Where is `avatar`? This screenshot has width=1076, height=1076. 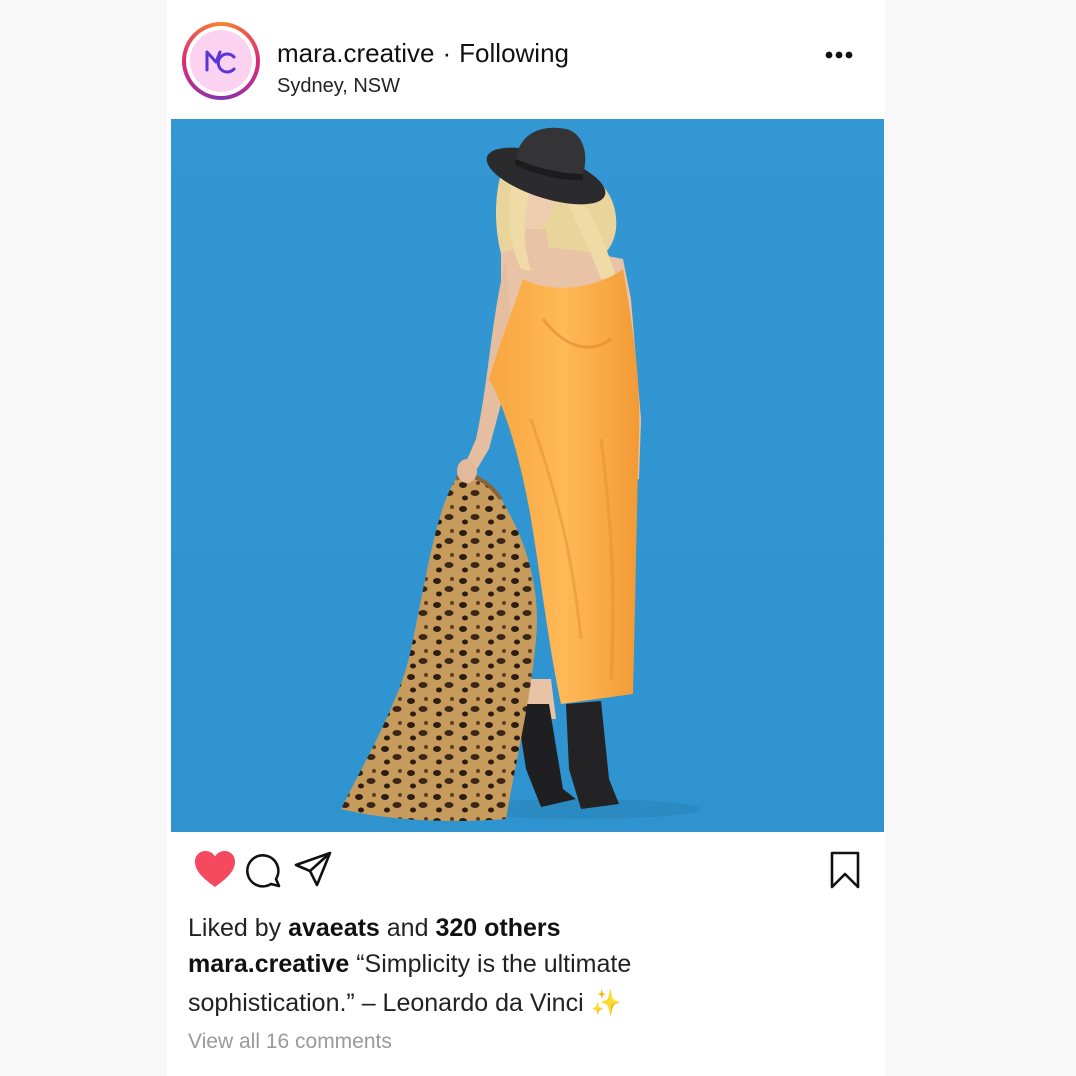 avatar is located at coordinates (221, 61).